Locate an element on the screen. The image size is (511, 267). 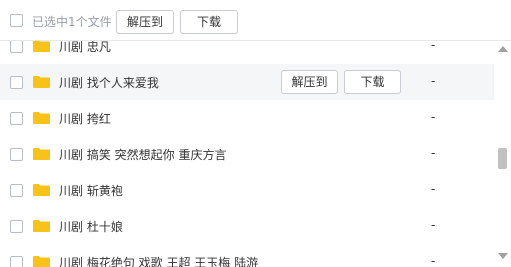
list-item: 川剧 搞笑 突然想起你 重庆方言 - is located at coordinates (247, 154).